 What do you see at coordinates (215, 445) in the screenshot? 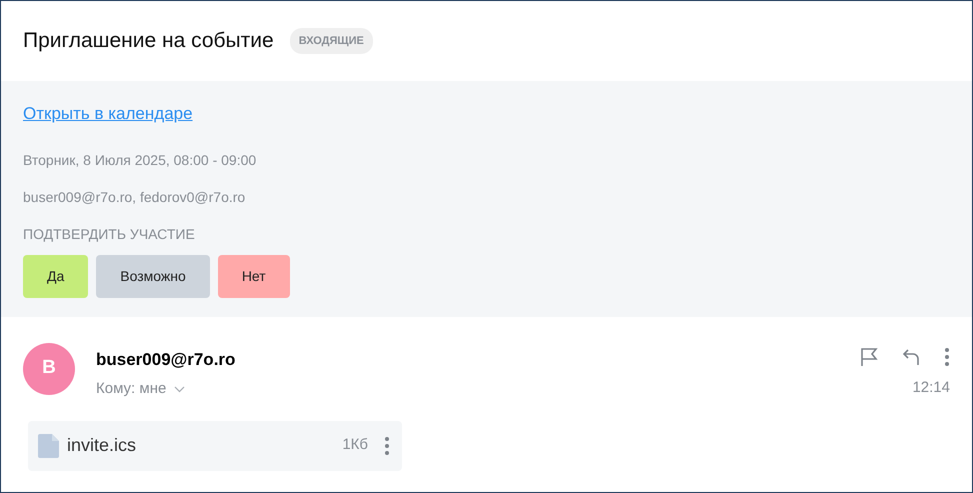
I see `attachment-card: invite.ics 1Кб` at bounding box center [215, 445].